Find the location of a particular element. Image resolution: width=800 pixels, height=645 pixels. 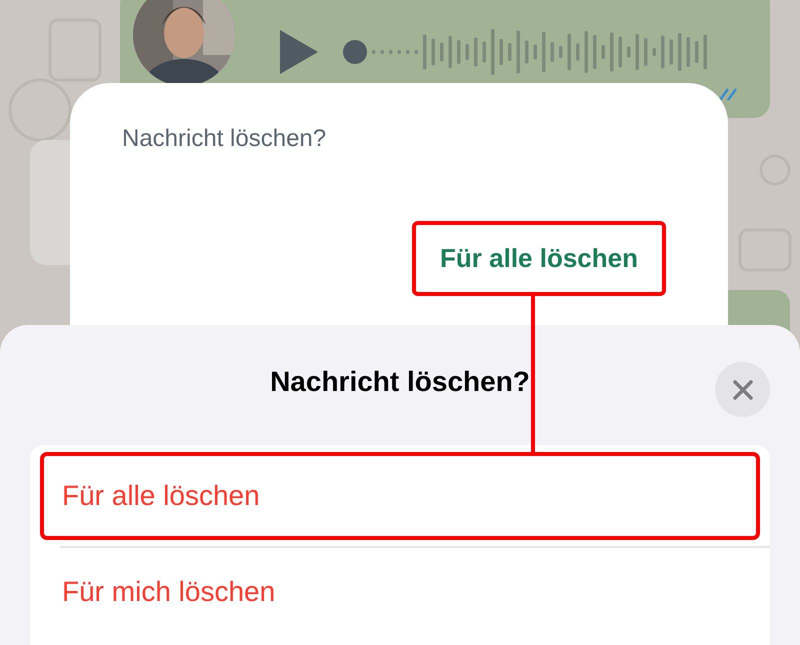

dialog-title: Nachricht löschen? is located at coordinates (225, 139).